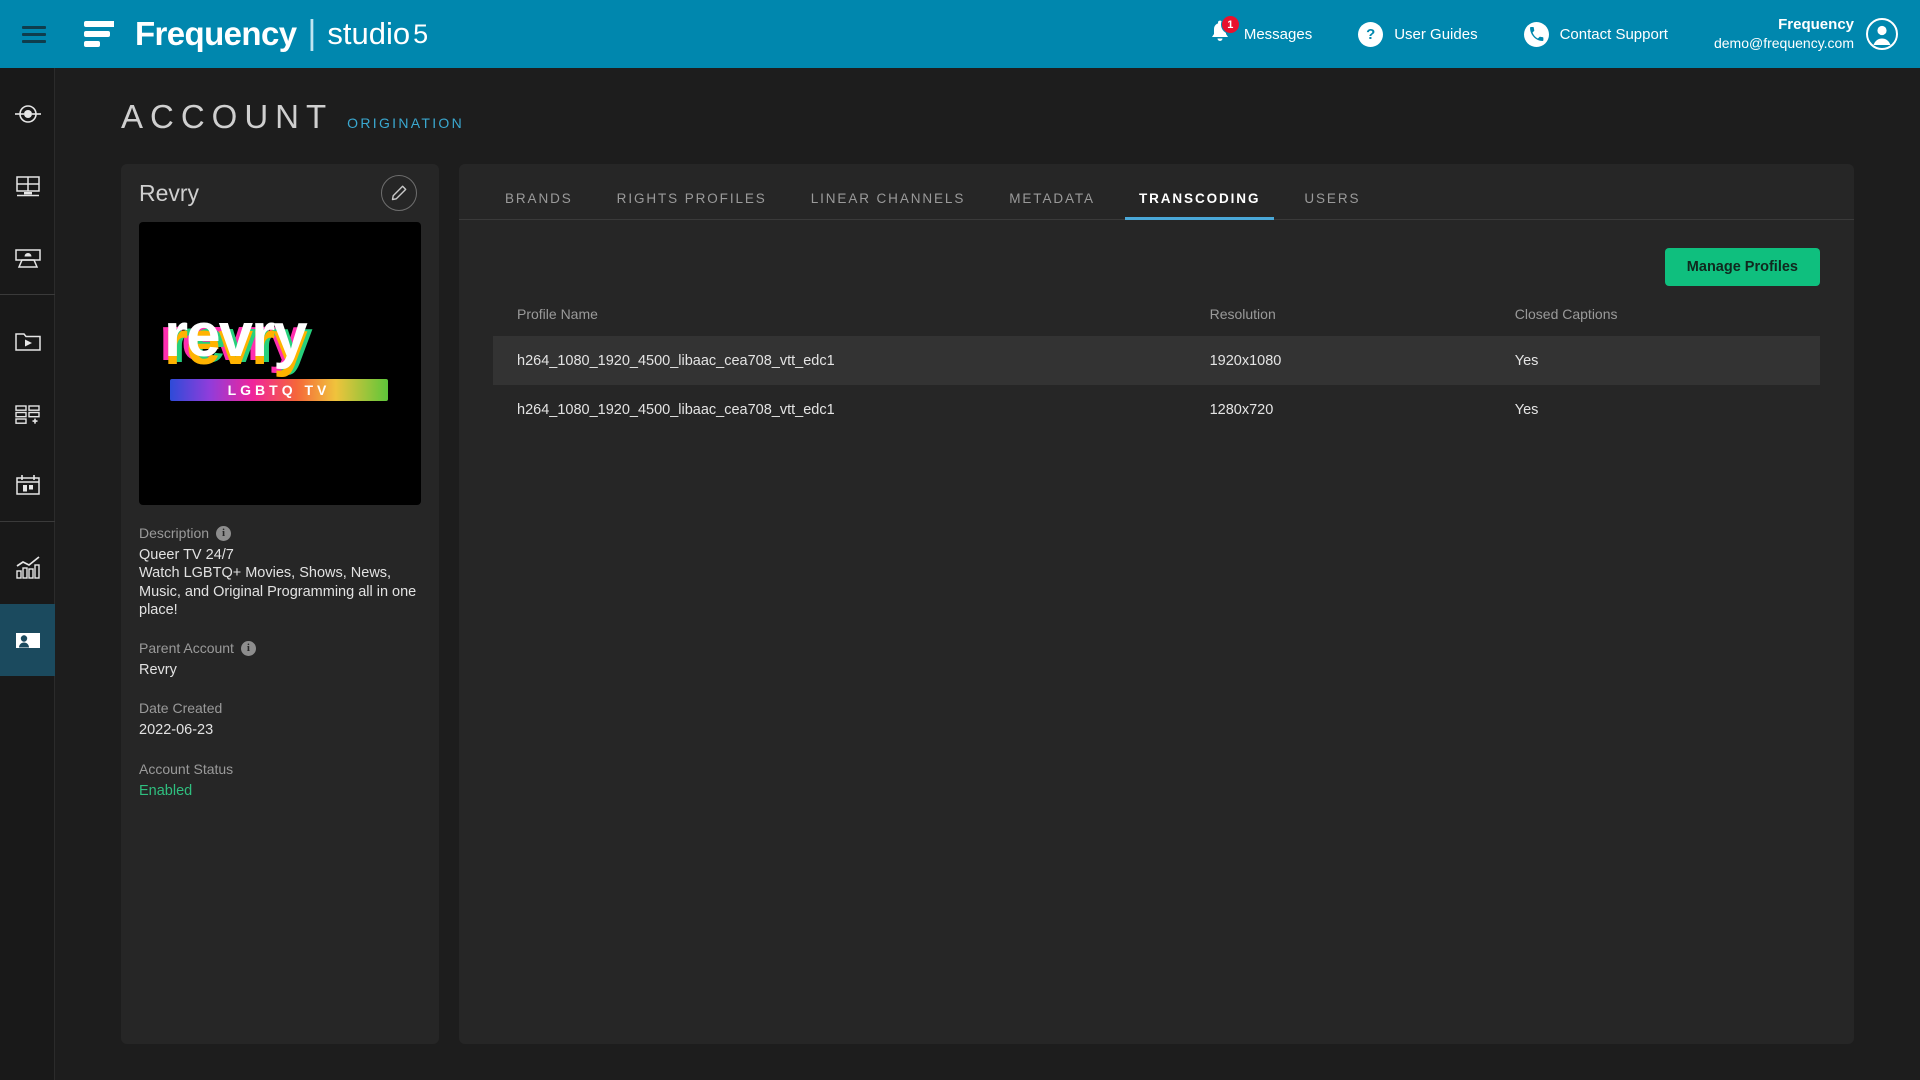  I want to click on table-header: Profile Name Resolution Closed Captions, so click(1156, 321).